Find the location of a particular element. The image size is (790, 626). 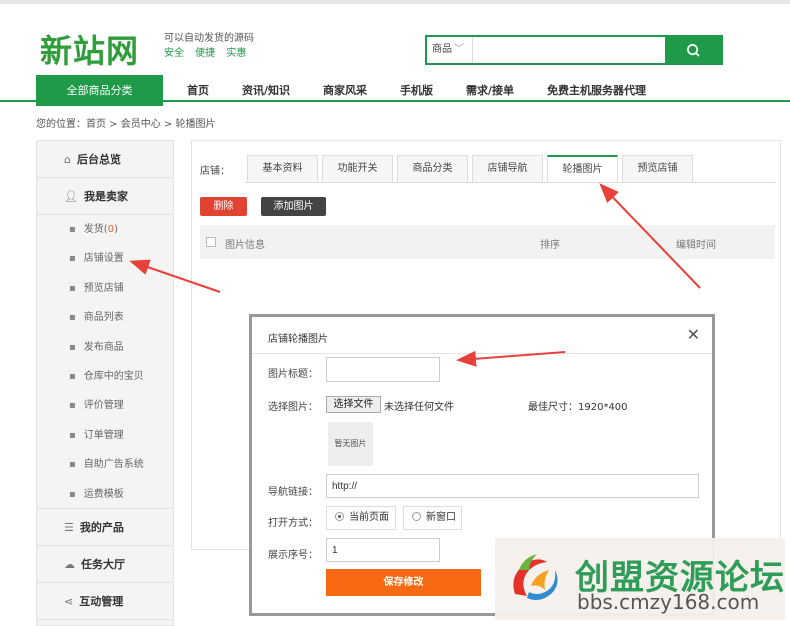

open-mode-new-window: 新窗口 is located at coordinates (432, 518).